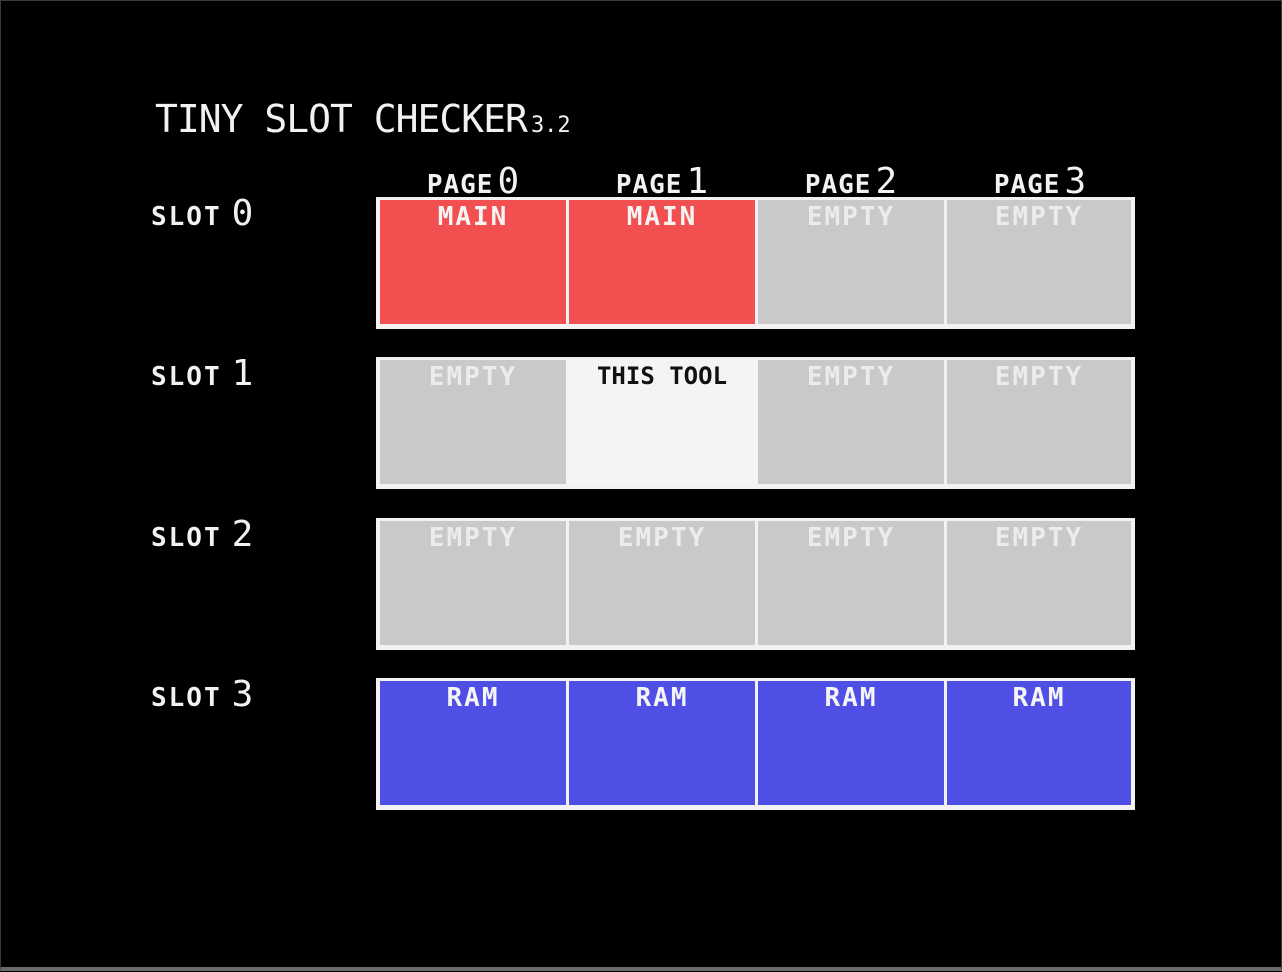  I want to click on slot-0-page-2-cell: EMPTY, so click(851, 262).